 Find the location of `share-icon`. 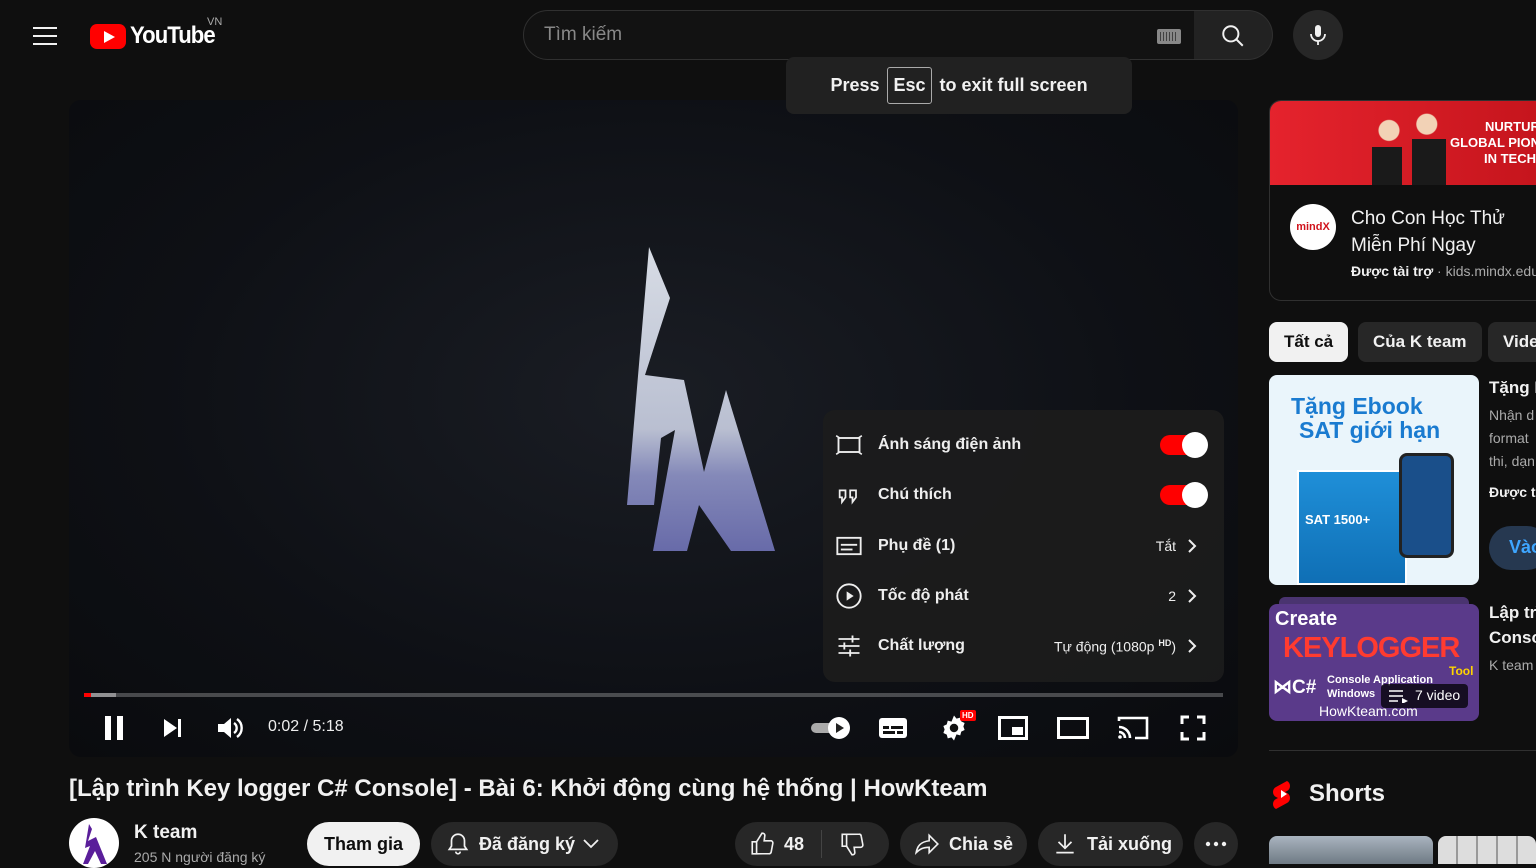

share-icon is located at coordinates (926, 844).